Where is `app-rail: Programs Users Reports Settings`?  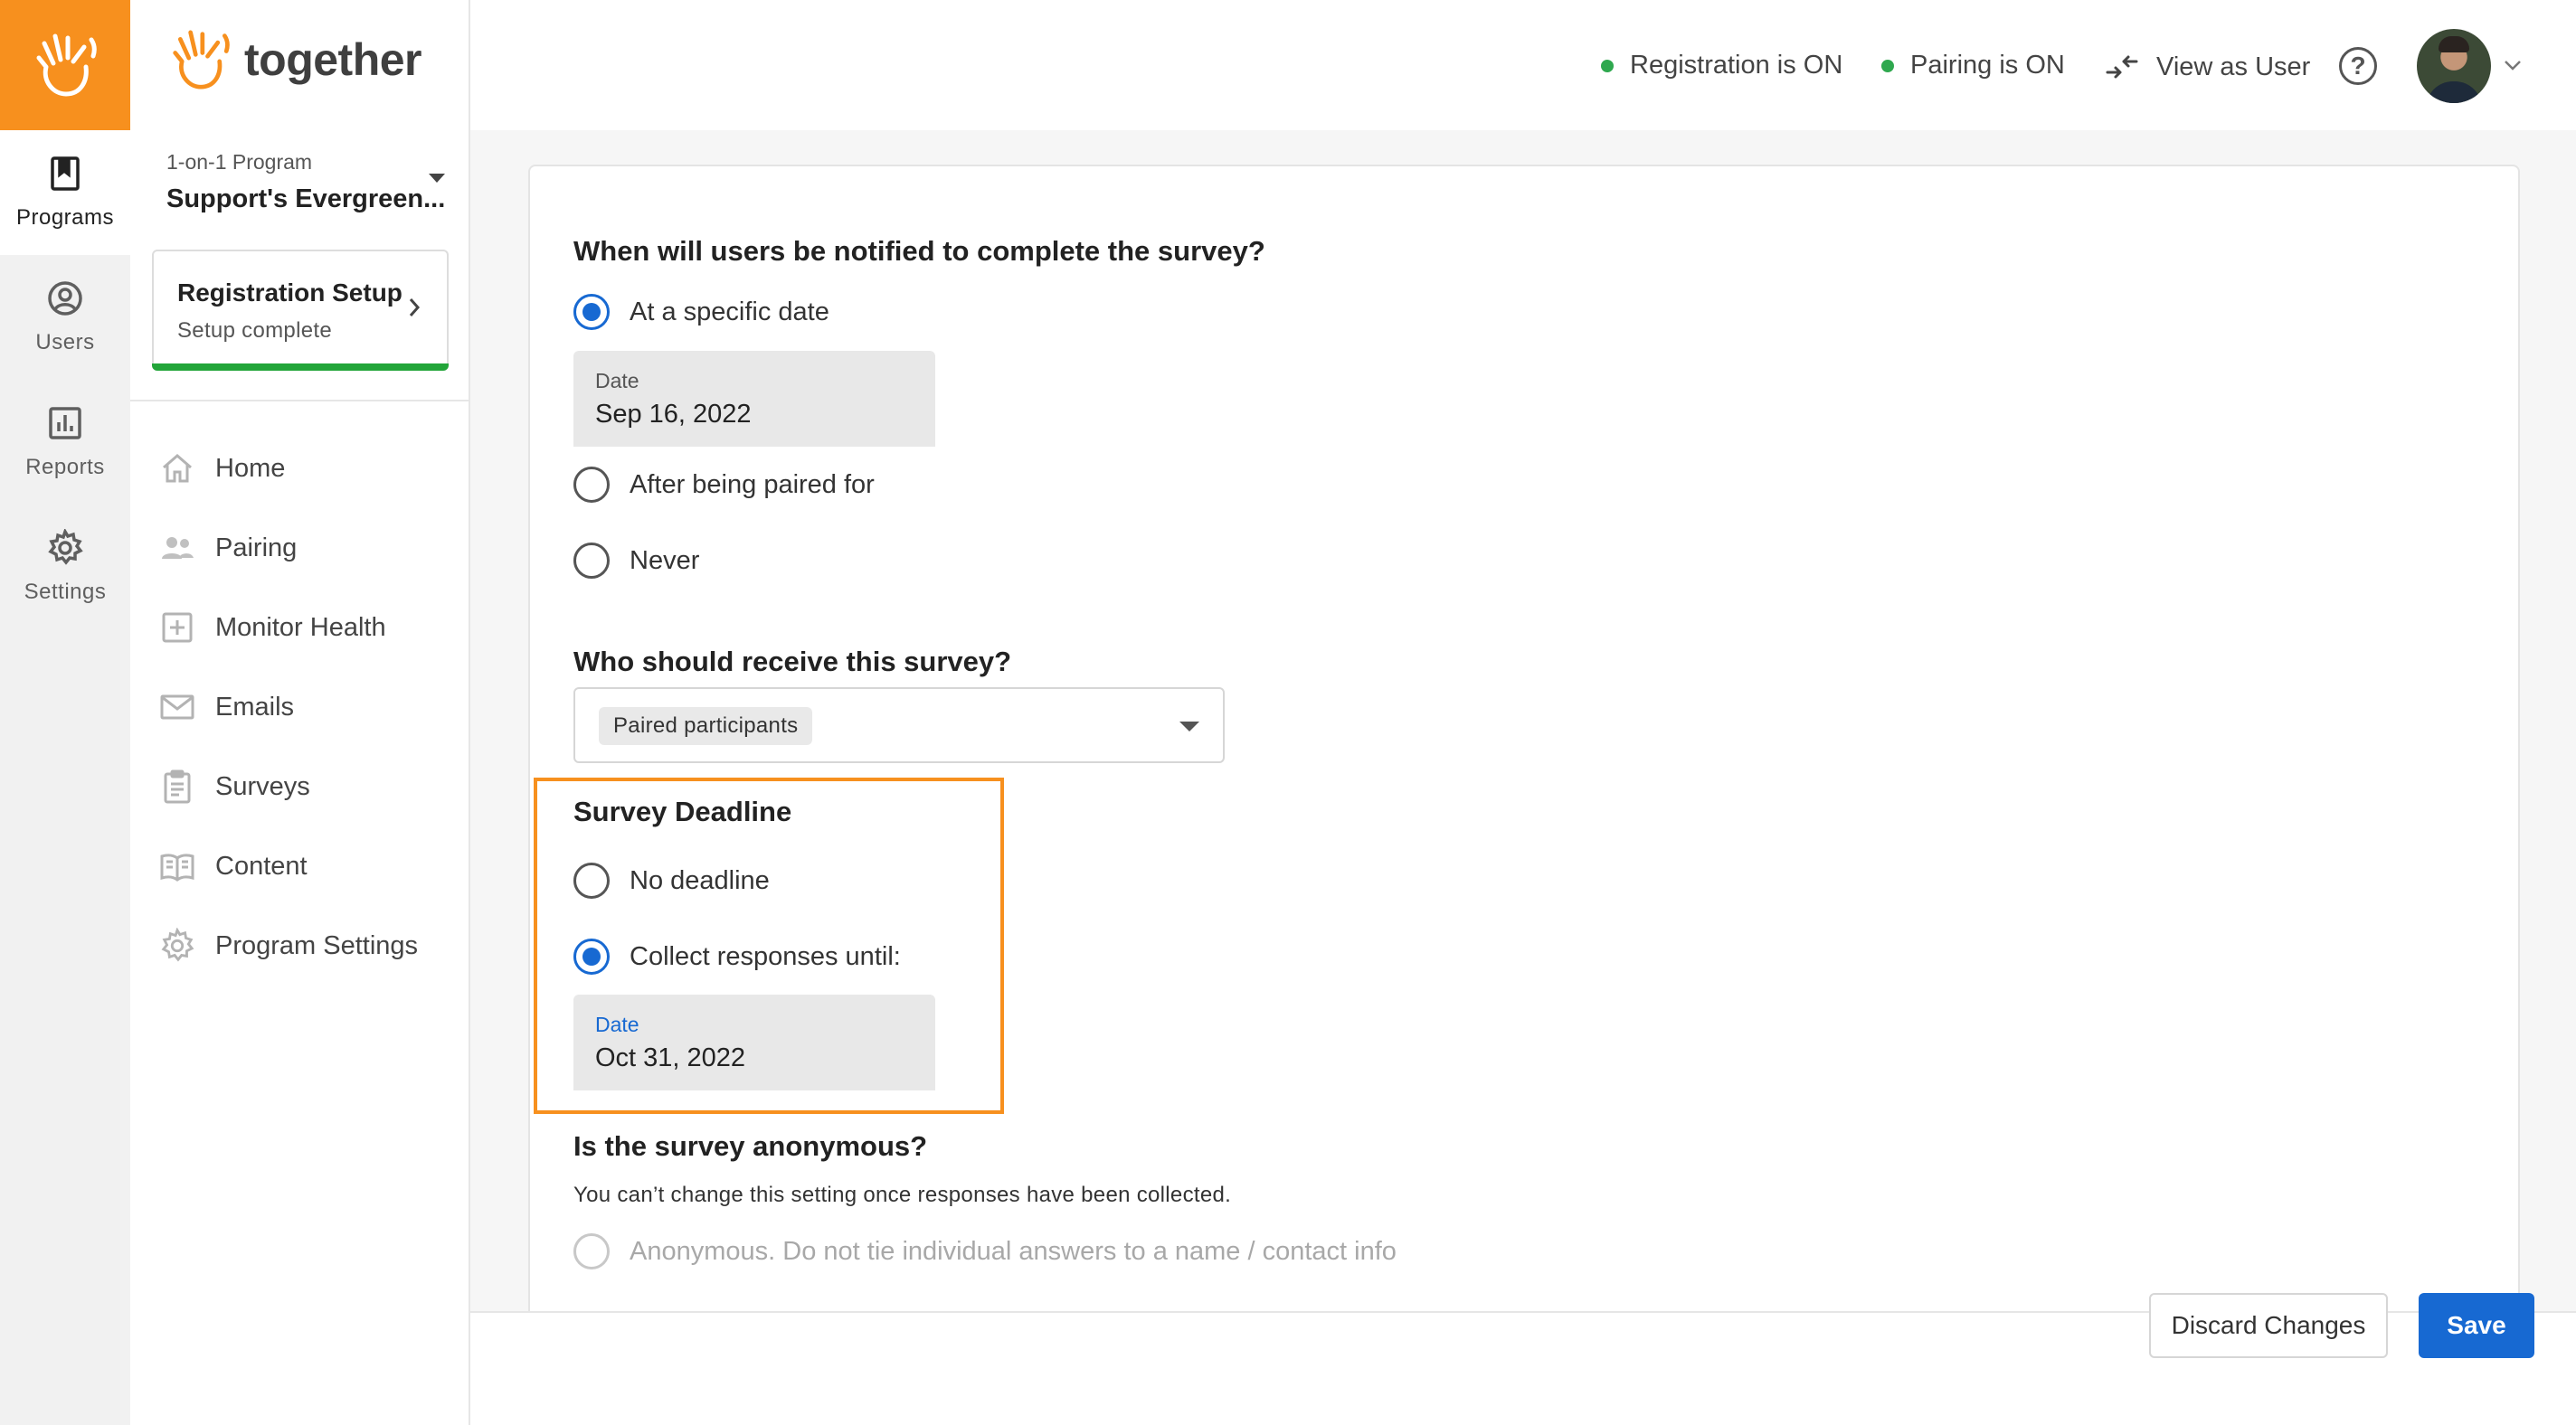
app-rail: Programs Users Reports Settings is located at coordinates (65, 712).